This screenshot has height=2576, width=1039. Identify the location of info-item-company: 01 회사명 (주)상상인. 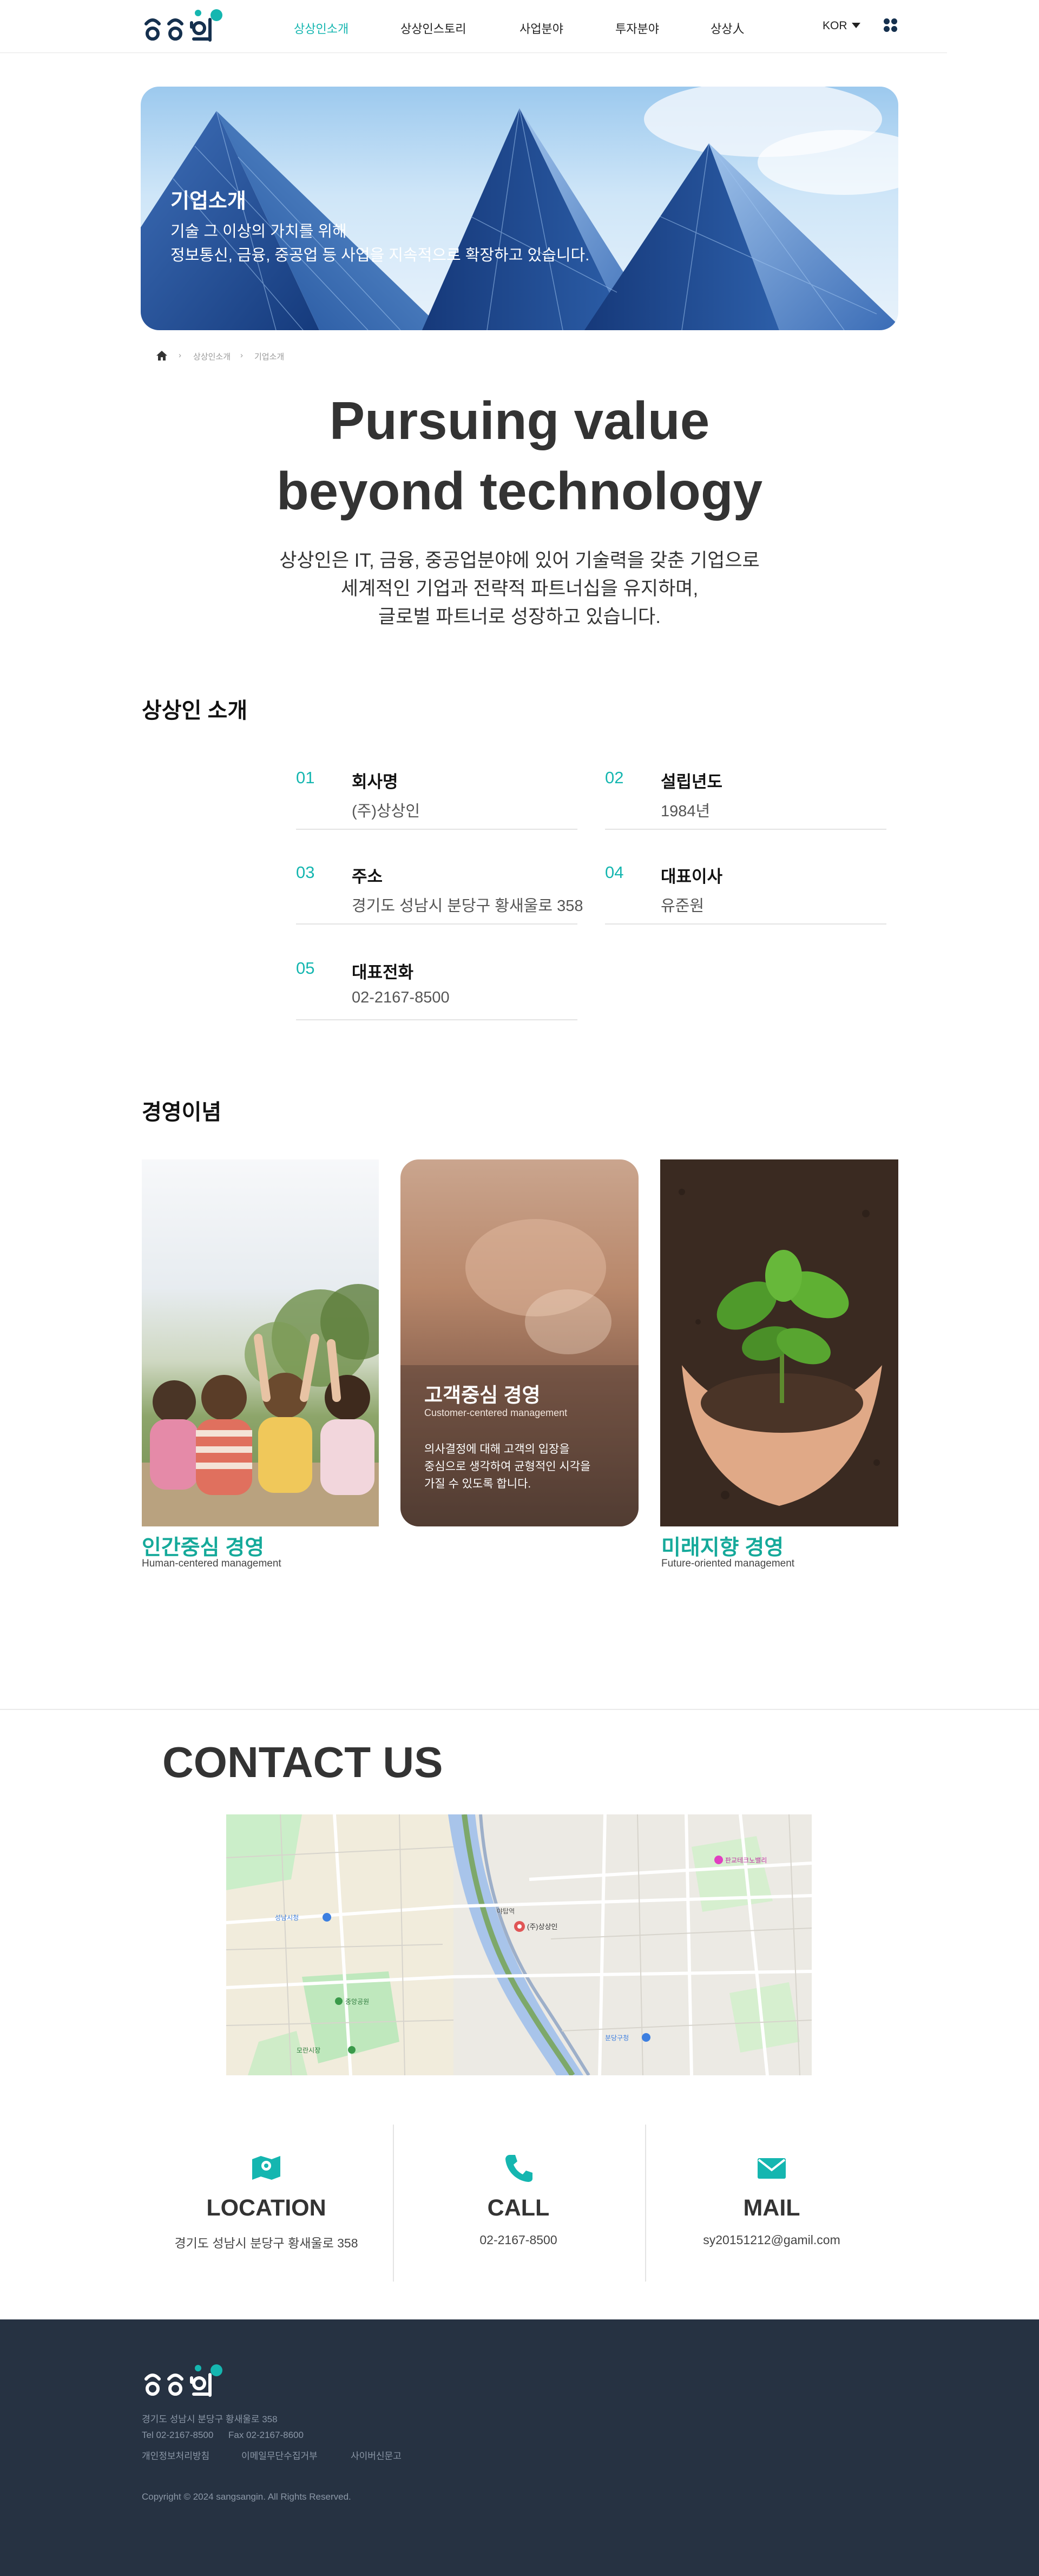
(436, 790).